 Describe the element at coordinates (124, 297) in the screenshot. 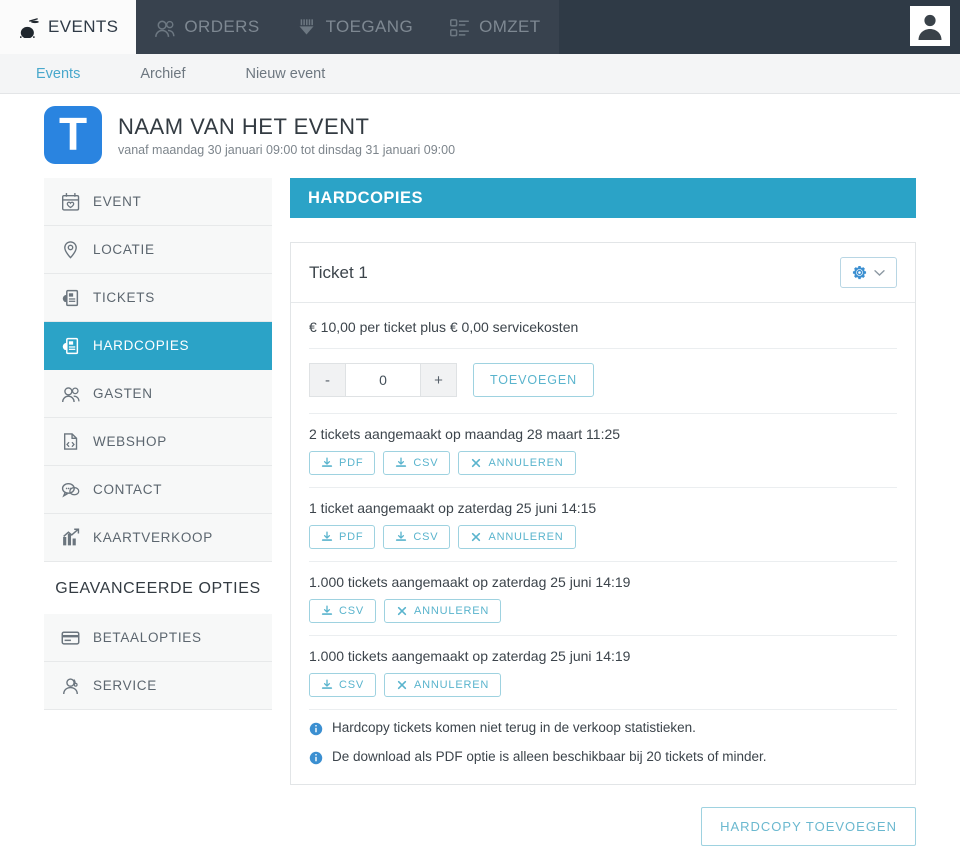

I see `sidebar-item-label: Tickets` at that location.